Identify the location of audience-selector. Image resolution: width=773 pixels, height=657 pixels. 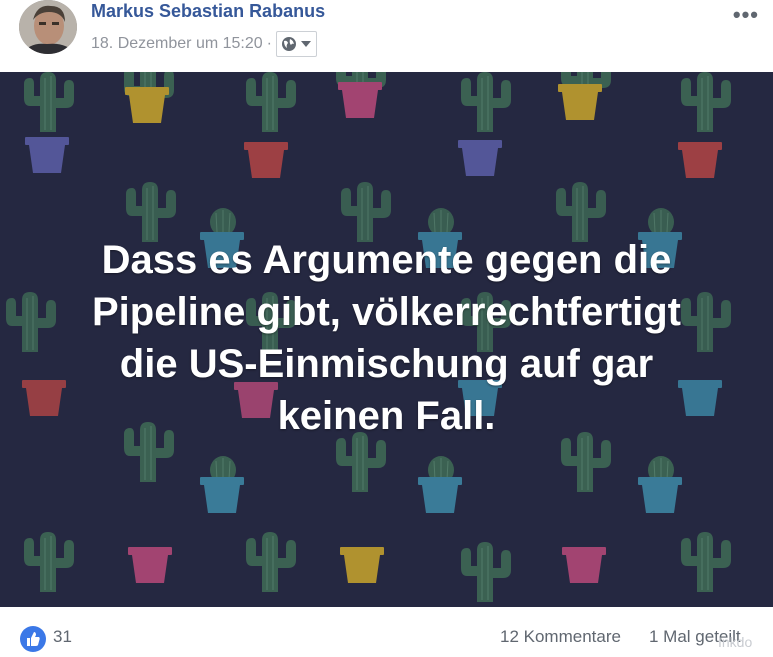
(296, 44).